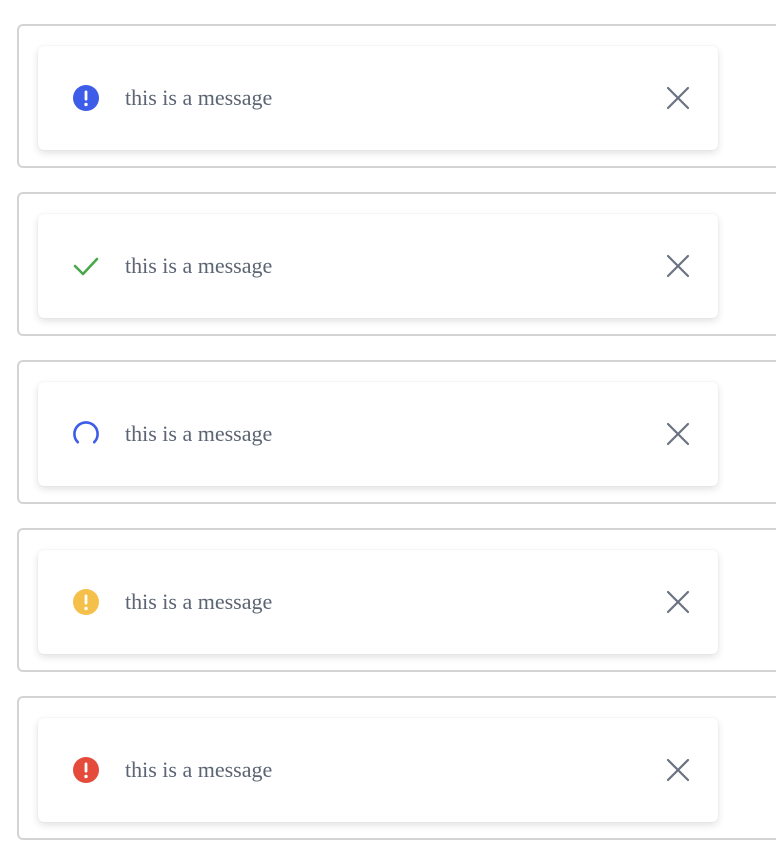 This screenshot has width=776, height=854. What do you see at coordinates (378, 602) in the screenshot?
I see `toast-warning: this is a message` at bounding box center [378, 602].